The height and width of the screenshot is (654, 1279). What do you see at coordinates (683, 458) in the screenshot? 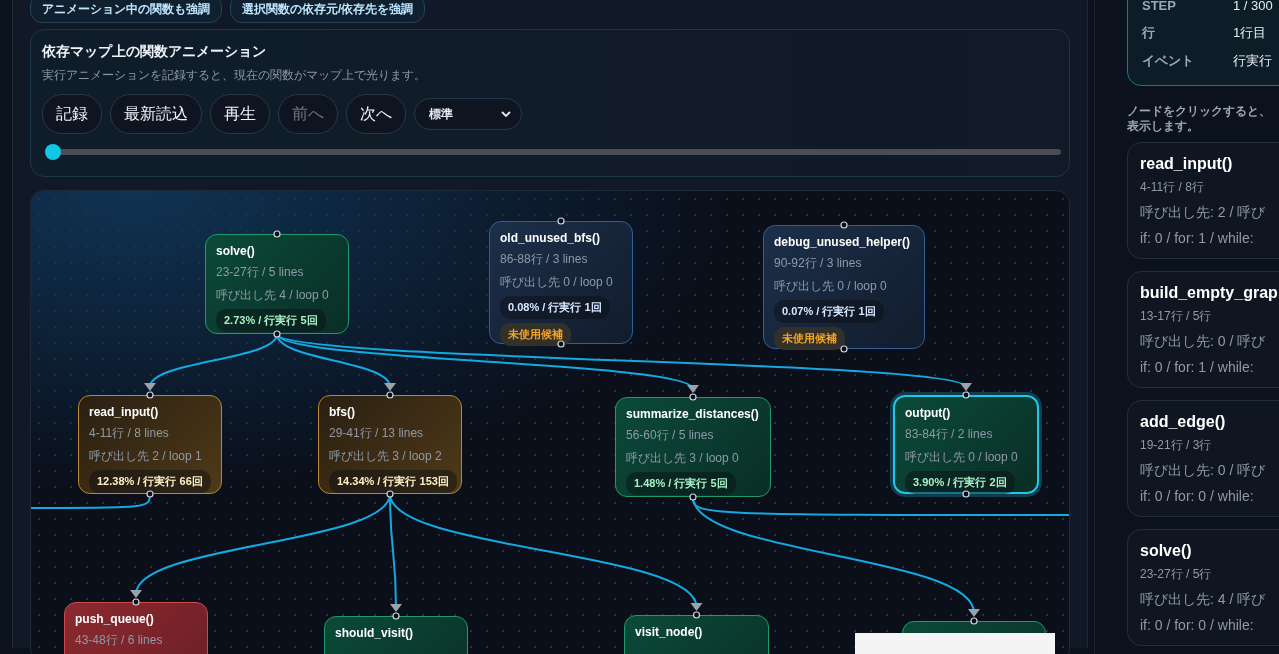
I see `node-calls: 呼び出し先 3 / loop 0` at bounding box center [683, 458].